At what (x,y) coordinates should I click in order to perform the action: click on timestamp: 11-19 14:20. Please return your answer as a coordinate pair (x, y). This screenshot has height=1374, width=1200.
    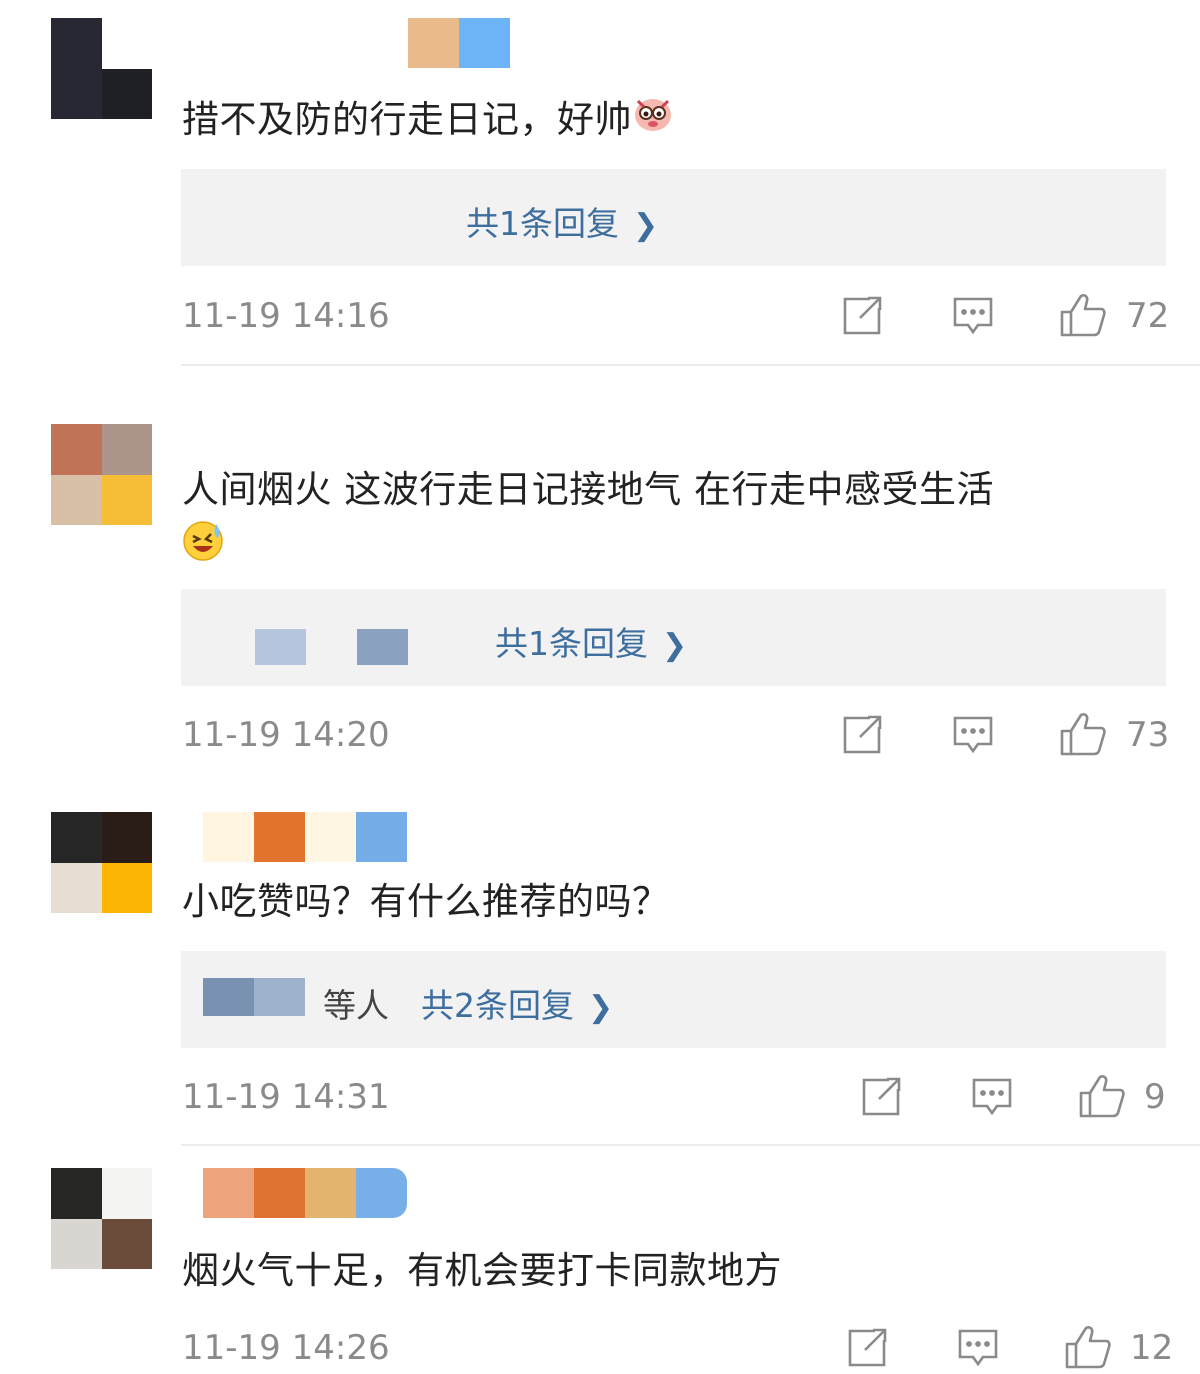
    Looking at the image, I should click on (286, 735).